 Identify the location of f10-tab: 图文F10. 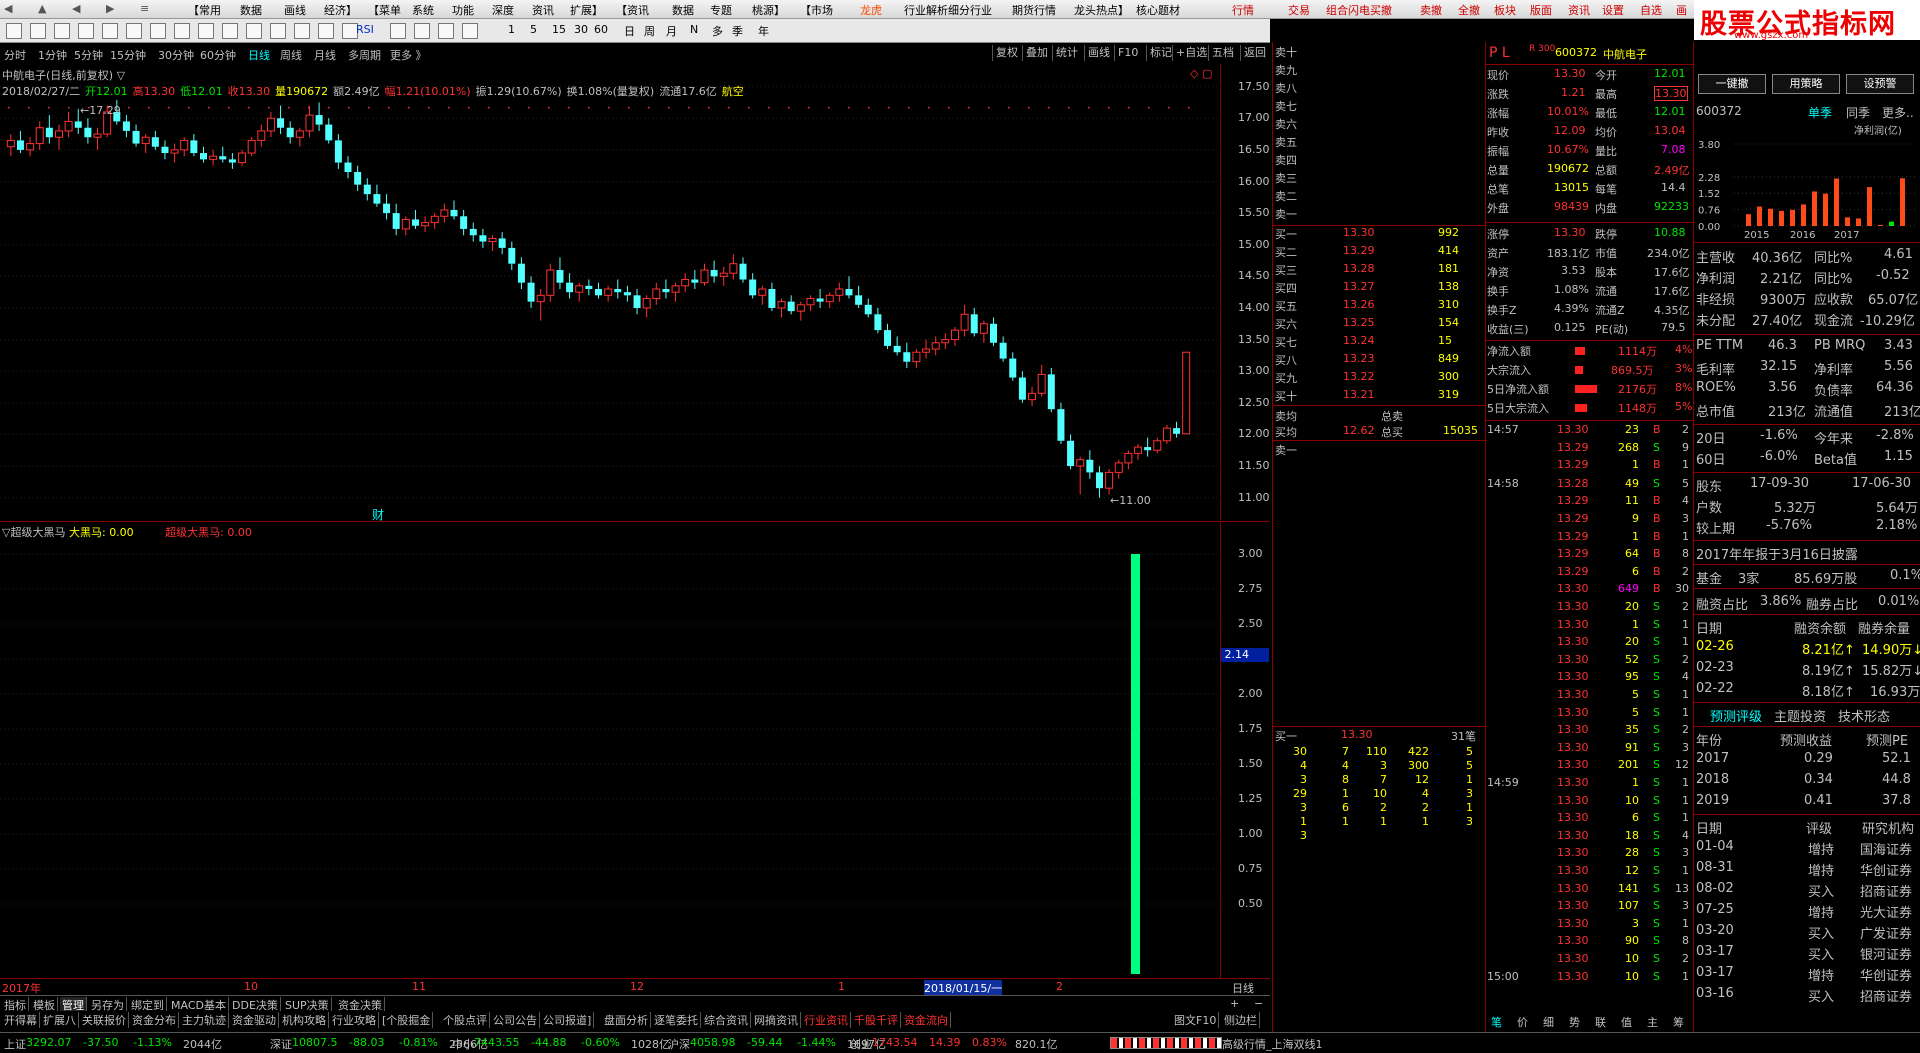
(1196, 1020).